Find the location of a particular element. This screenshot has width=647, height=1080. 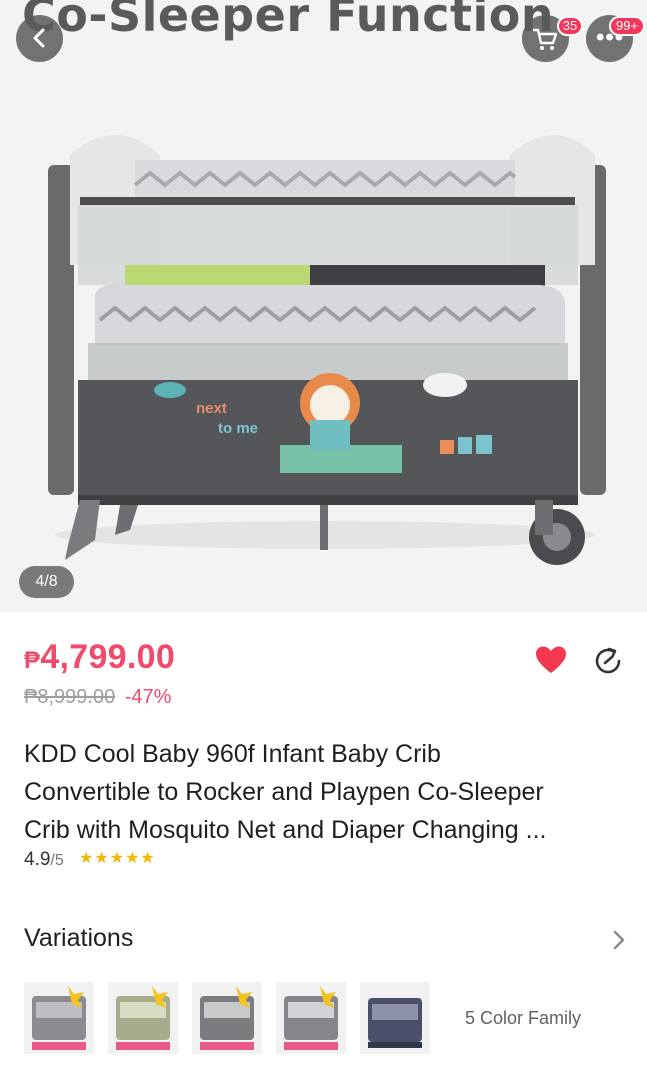

product-title-line: KDD Cool Baby 960f Infant Baby Crib is located at coordinates (232, 754).